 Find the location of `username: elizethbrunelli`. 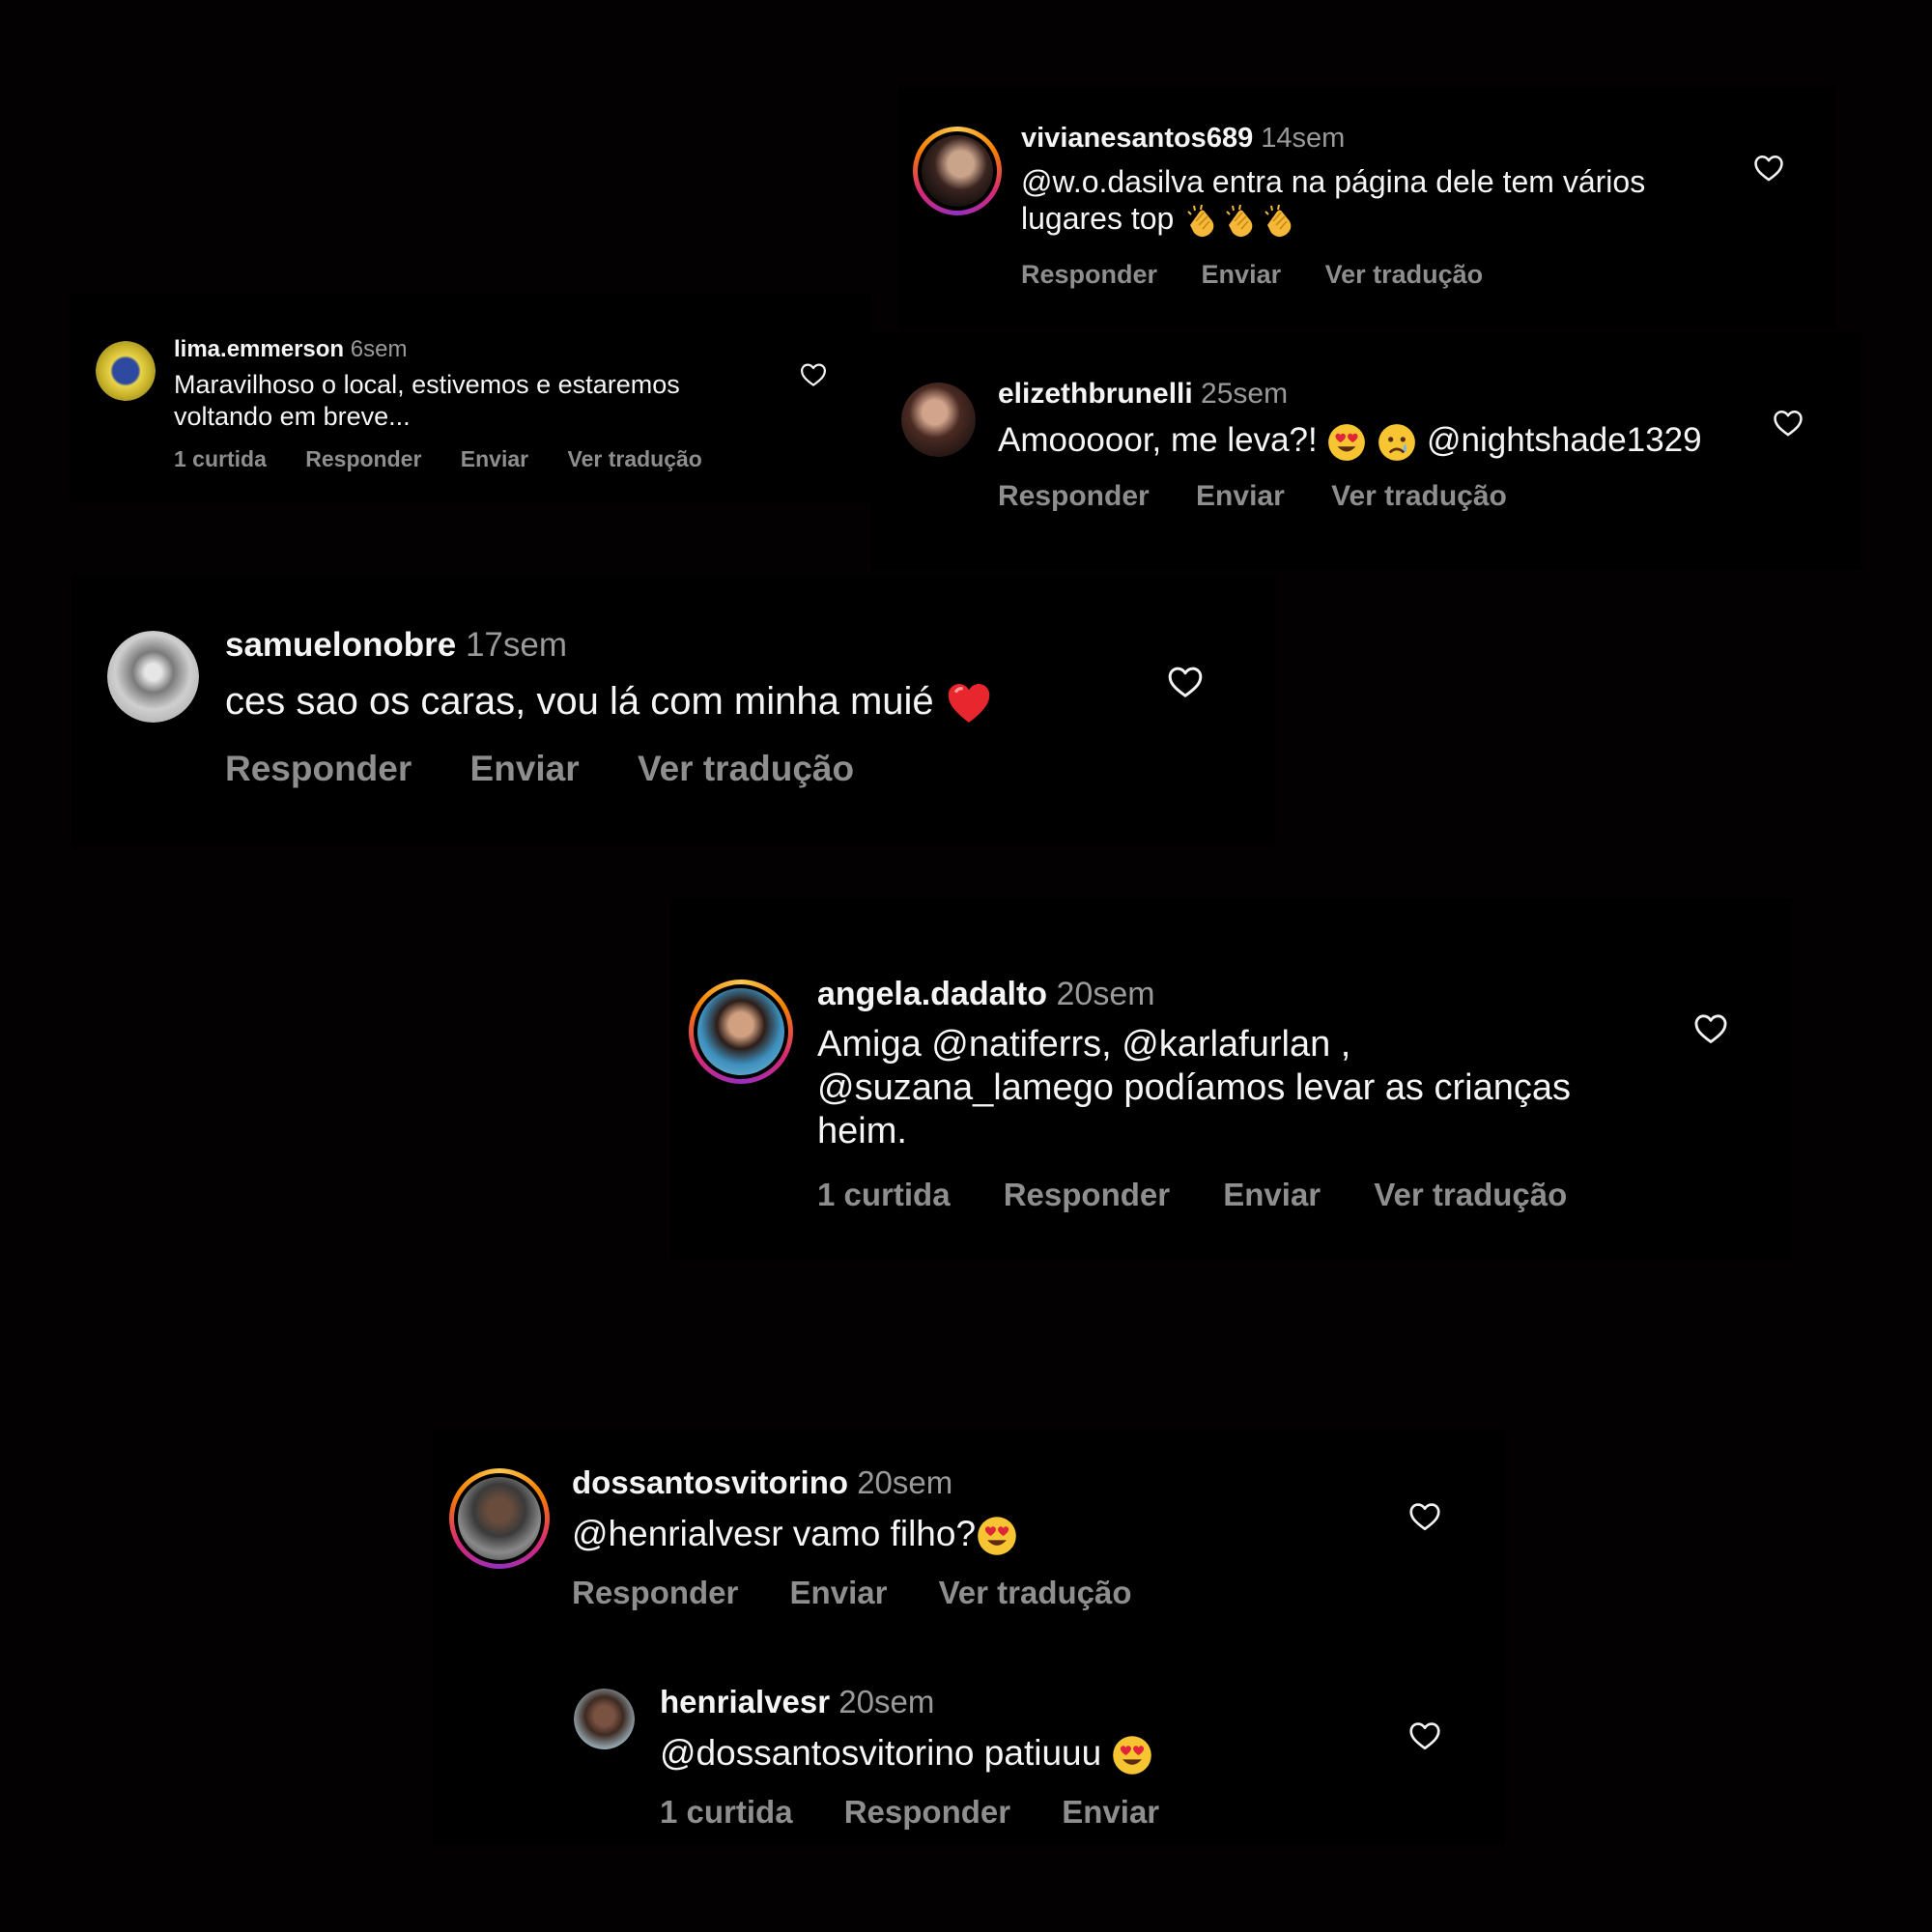

username: elizethbrunelli is located at coordinates (1095, 394).